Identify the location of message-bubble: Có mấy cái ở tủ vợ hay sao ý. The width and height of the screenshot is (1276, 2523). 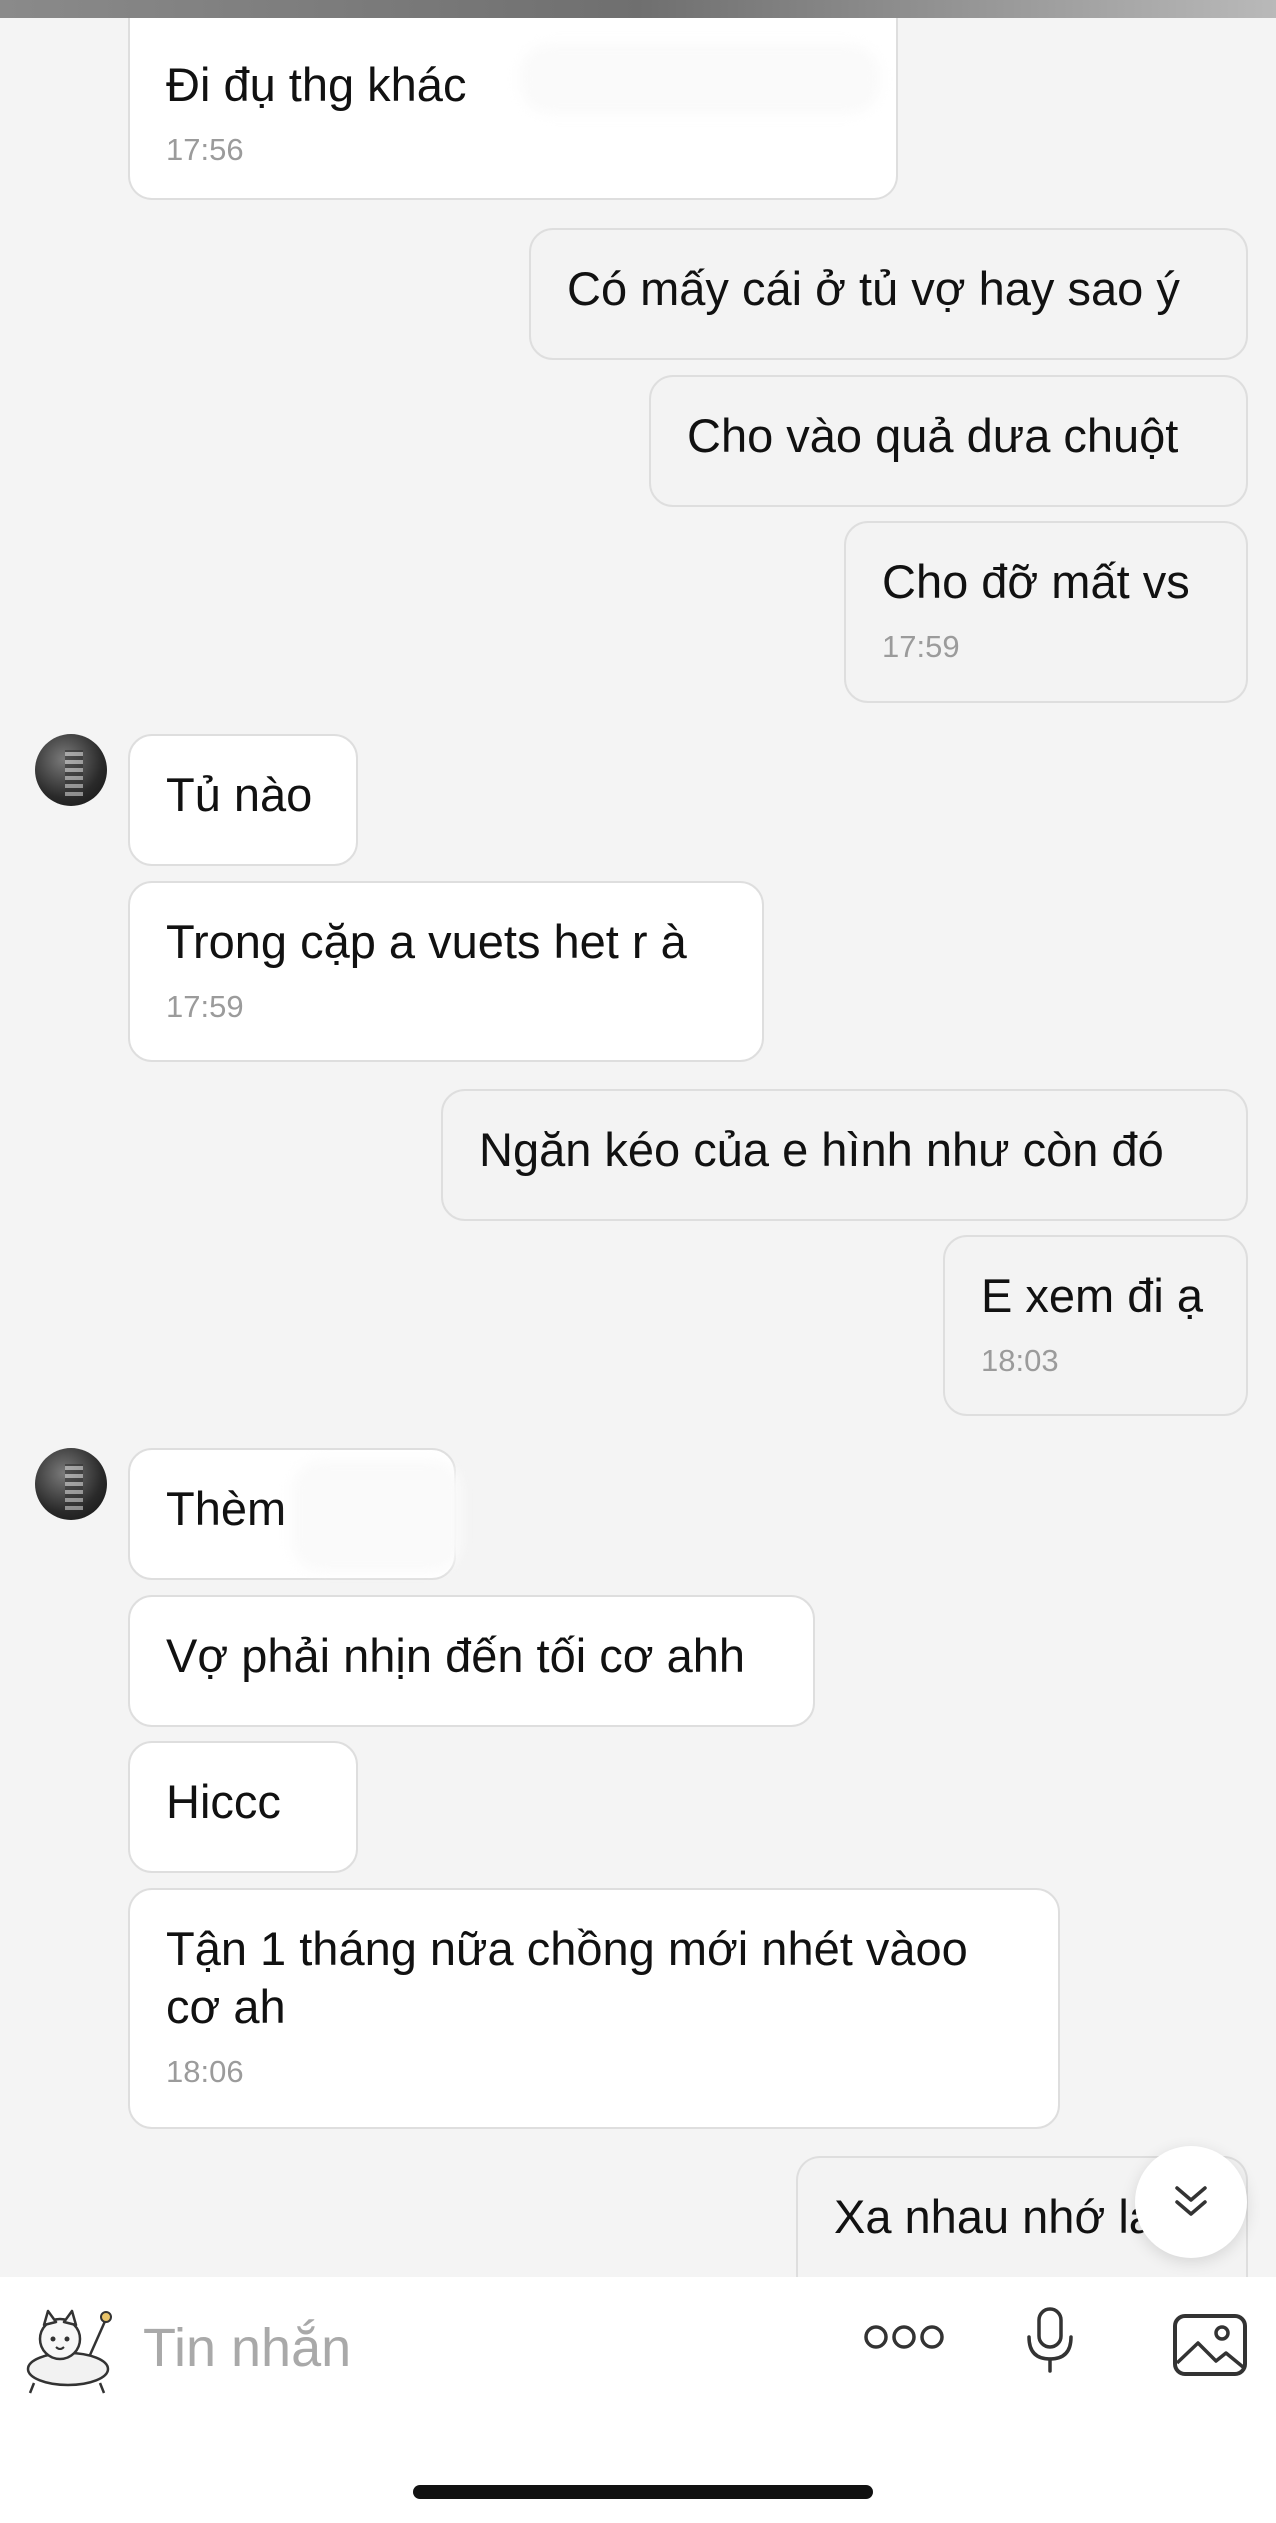
(888, 294).